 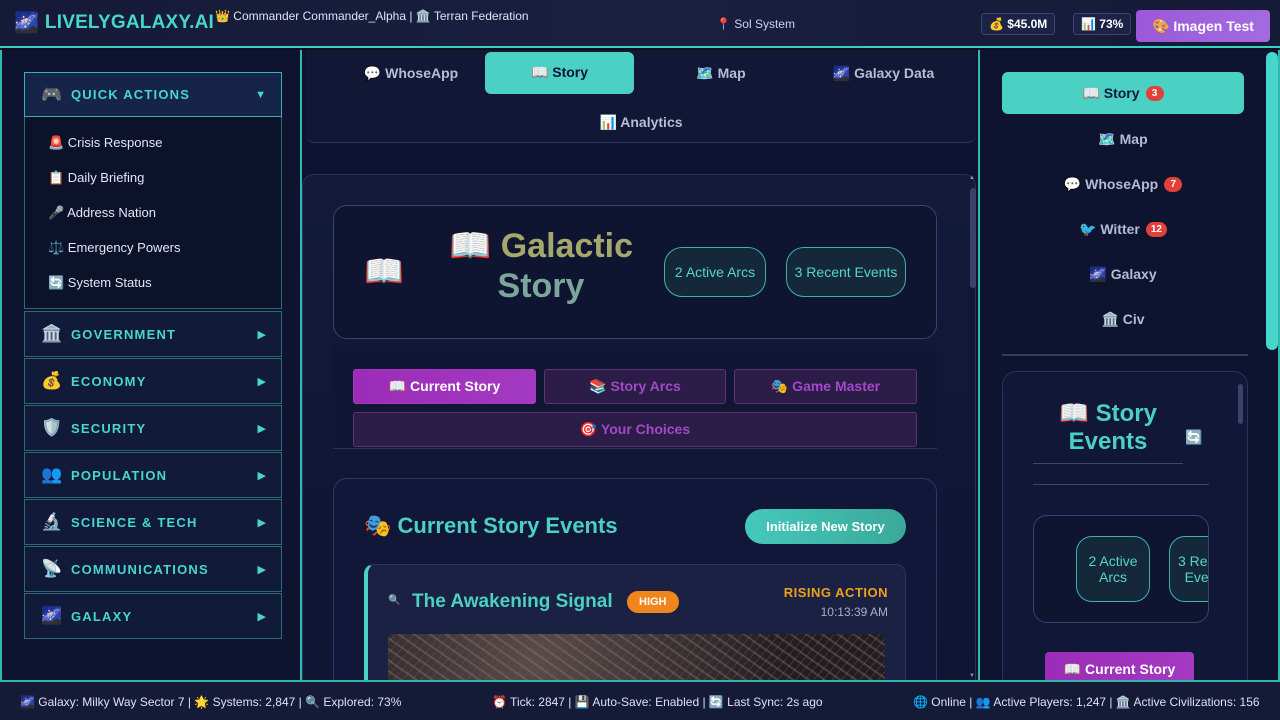 I want to click on quick-action-system-status: 🔄 System Status, so click(x=100, y=283).